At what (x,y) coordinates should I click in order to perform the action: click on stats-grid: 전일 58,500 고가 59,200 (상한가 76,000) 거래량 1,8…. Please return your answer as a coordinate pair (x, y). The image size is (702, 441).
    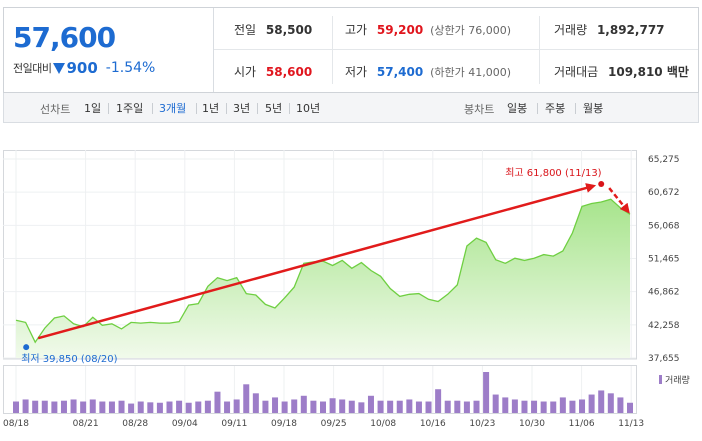
    Looking at the image, I should click on (456, 50).